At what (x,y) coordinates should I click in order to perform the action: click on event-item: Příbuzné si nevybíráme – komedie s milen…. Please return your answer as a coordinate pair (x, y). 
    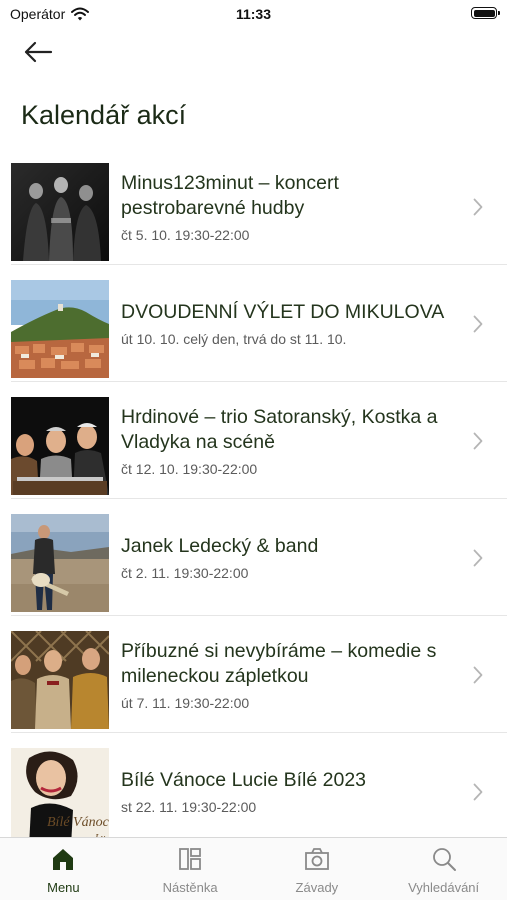
    Looking at the image, I should click on (253, 674).